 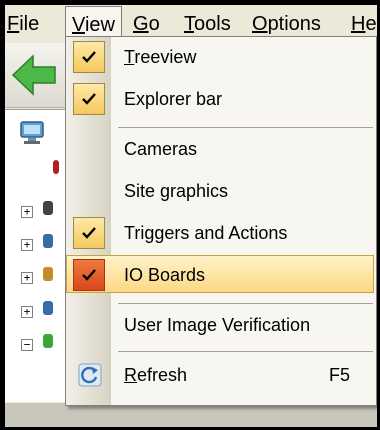 I want to click on menu-item-triggers-and-actions: Triggers and Actions, so click(x=221, y=233).